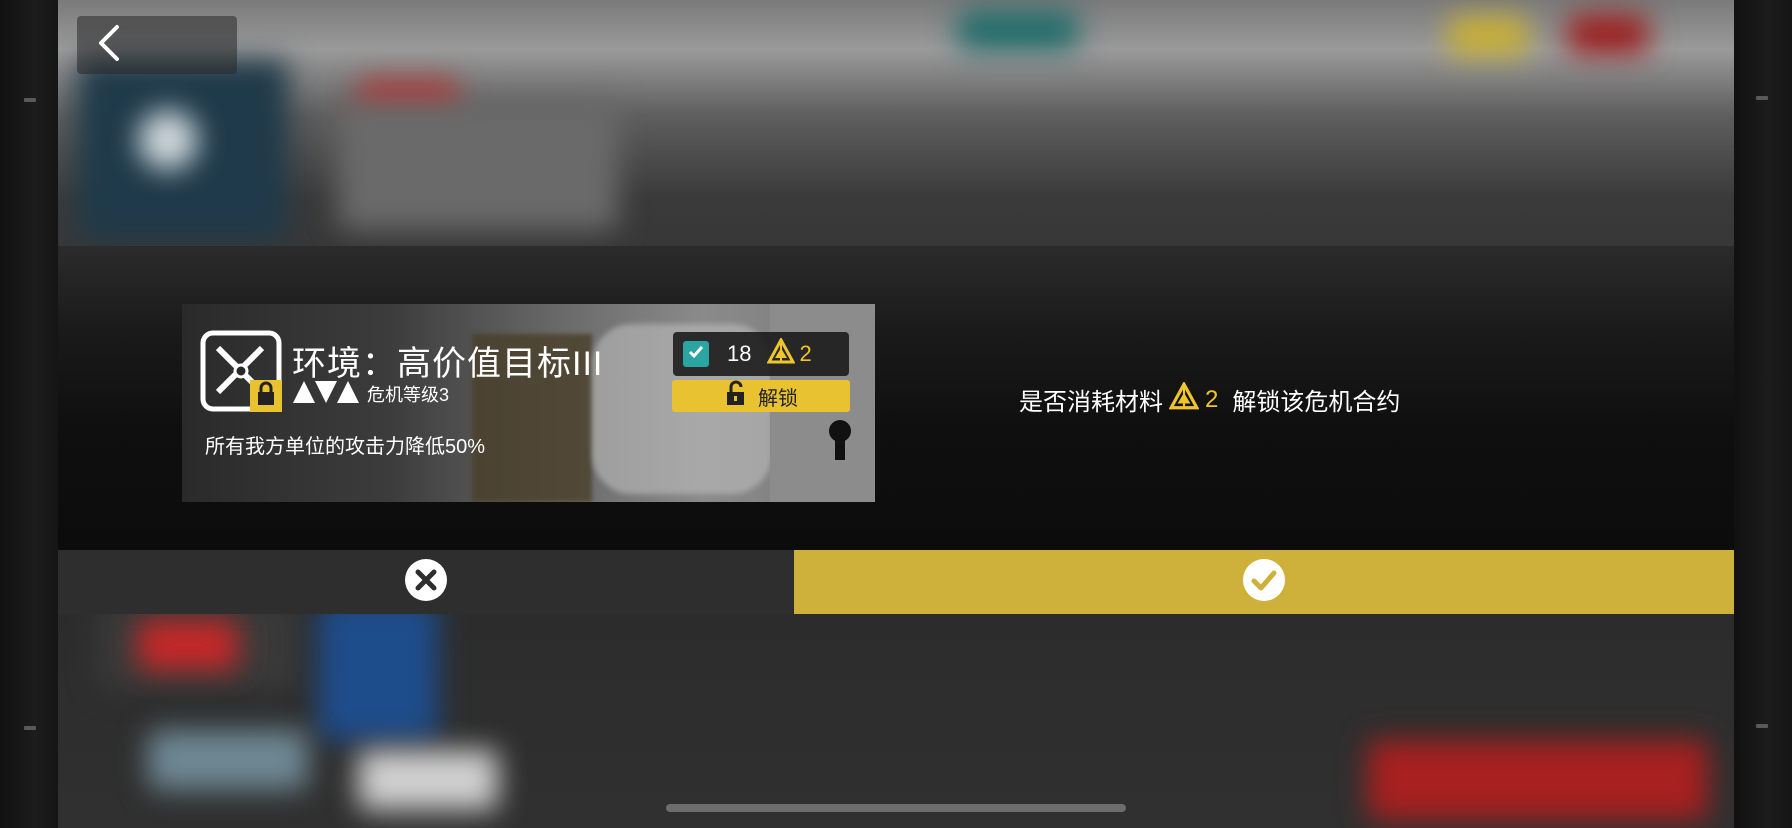  What do you see at coordinates (241, 371) in the screenshot?
I see `sword-cross-lock-icon` at bounding box center [241, 371].